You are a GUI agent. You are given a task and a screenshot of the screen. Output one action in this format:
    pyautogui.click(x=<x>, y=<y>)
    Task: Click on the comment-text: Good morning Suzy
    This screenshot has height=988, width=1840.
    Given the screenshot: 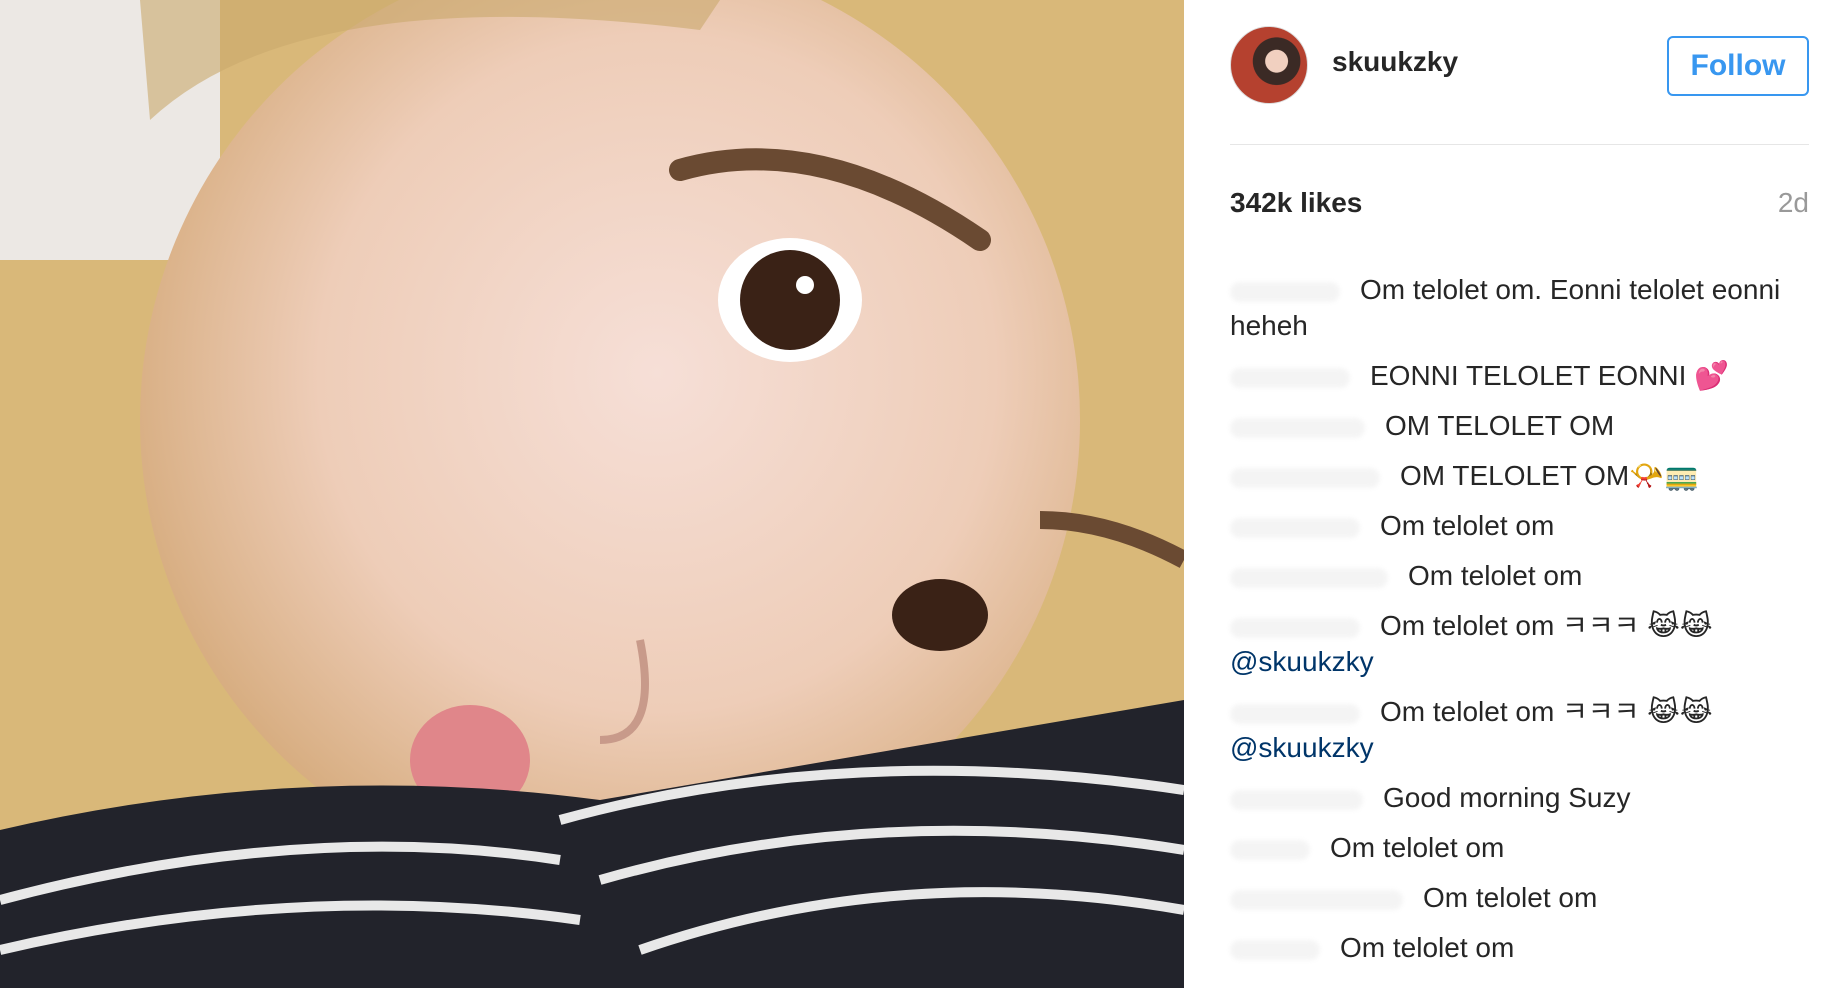 What is the action you would take?
    pyautogui.click(x=1507, y=797)
    